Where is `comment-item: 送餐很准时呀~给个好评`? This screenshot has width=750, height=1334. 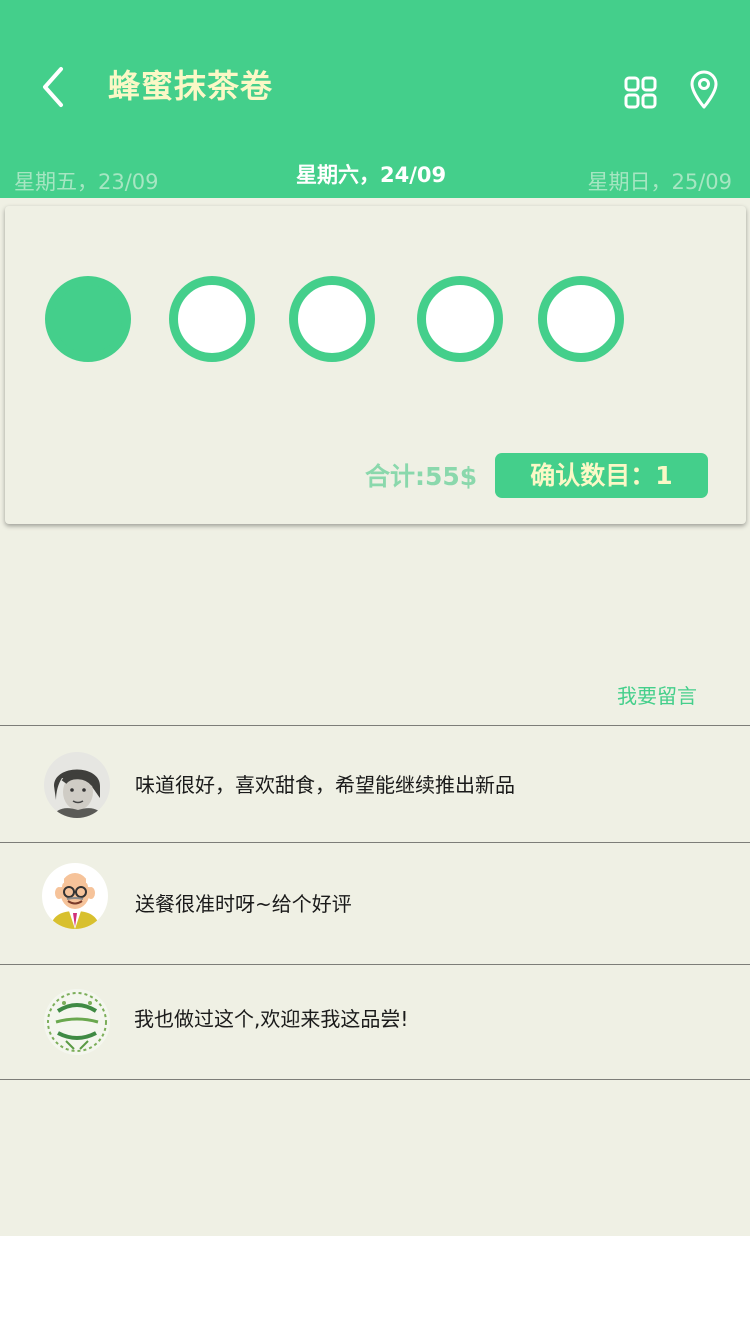 comment-item: 送餐很准时呀~给个好评 is located at coordinates (375, 904).